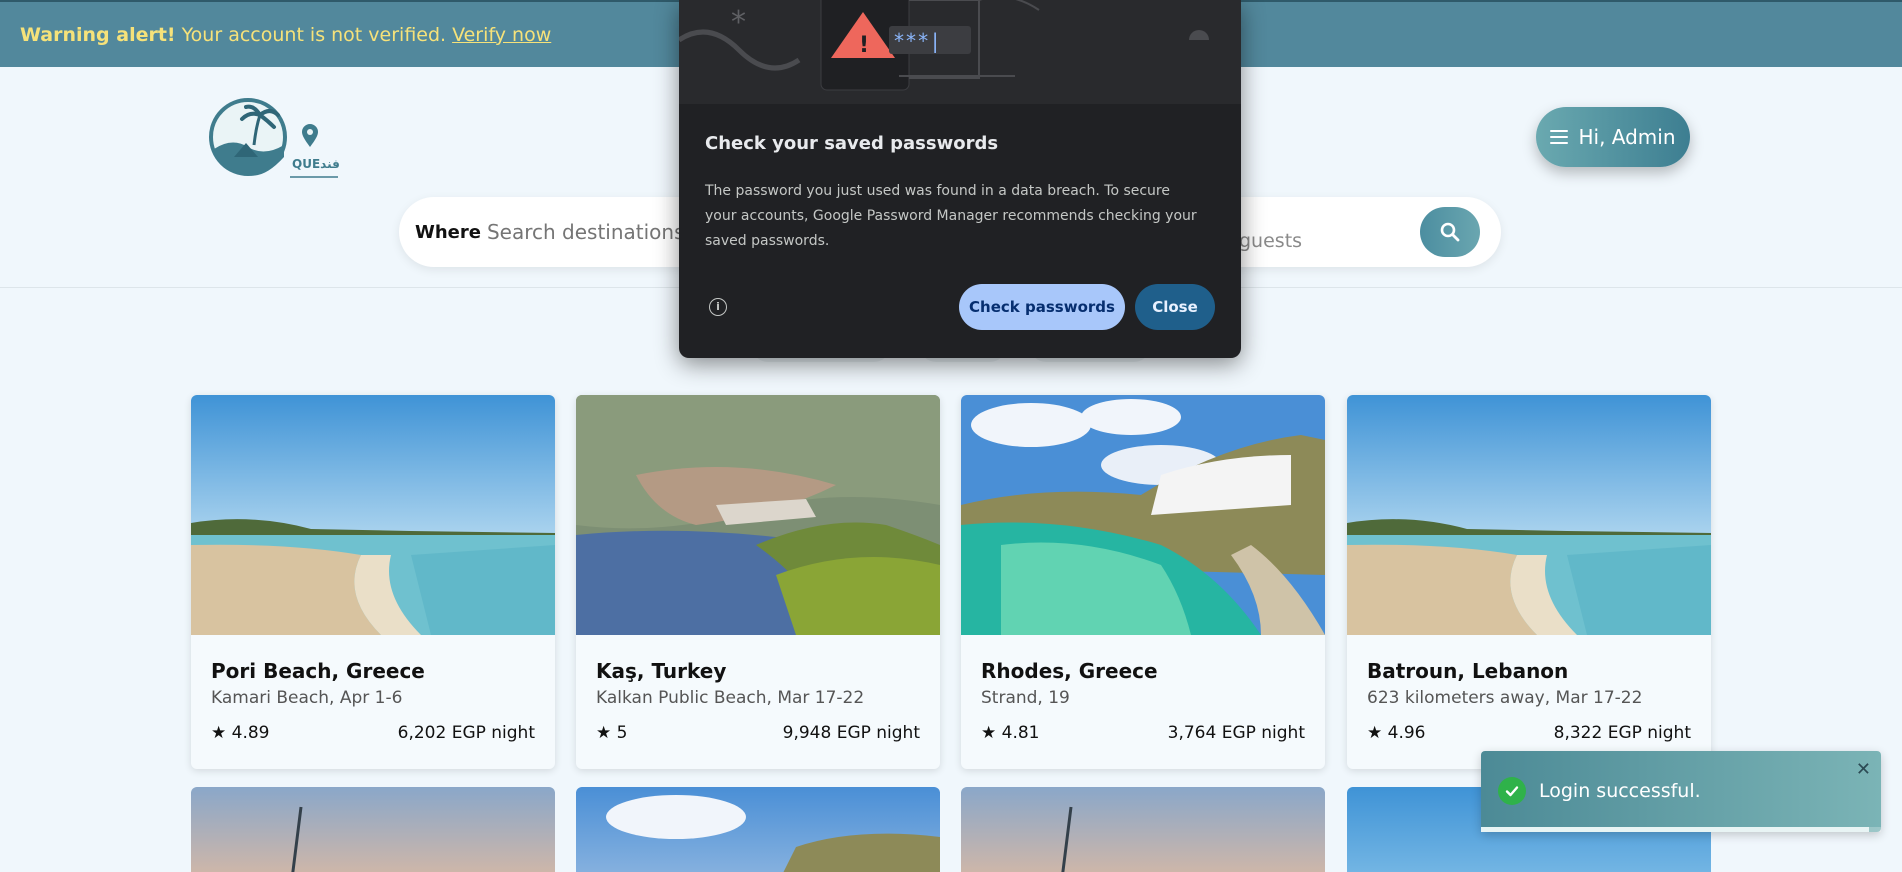  What do you see at coordinates (274, 138) in the screenshot?
I see `site-logo: QUEفند` at bounding box center [274, 138].